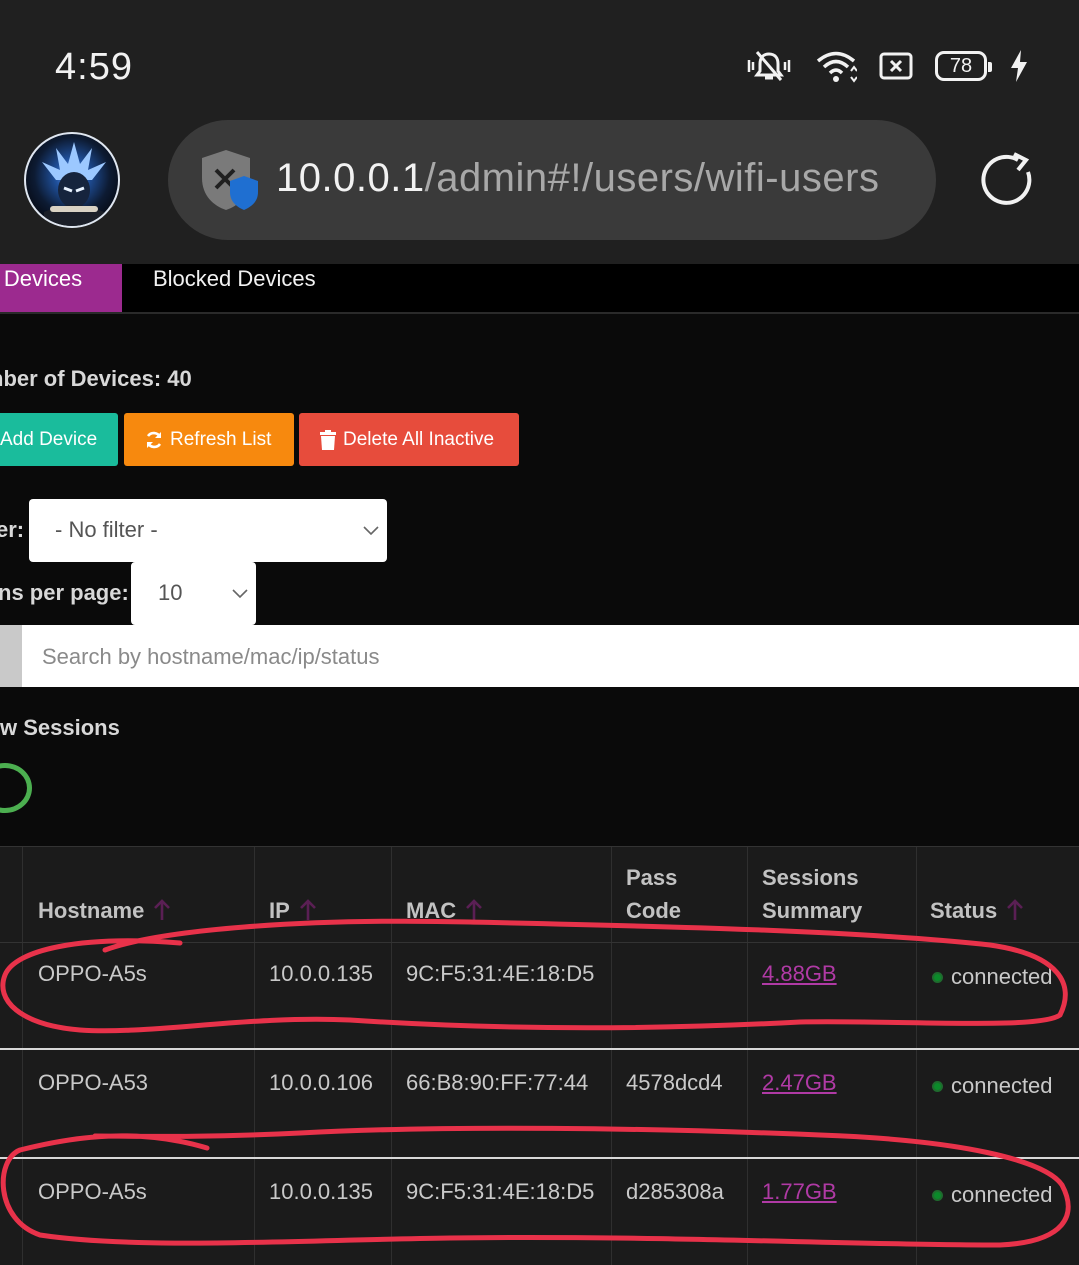 The height and width of the screenshot is (1265, 1079). I want to click on row3-hostname: OPPO-A5s, so click(92, 1191).